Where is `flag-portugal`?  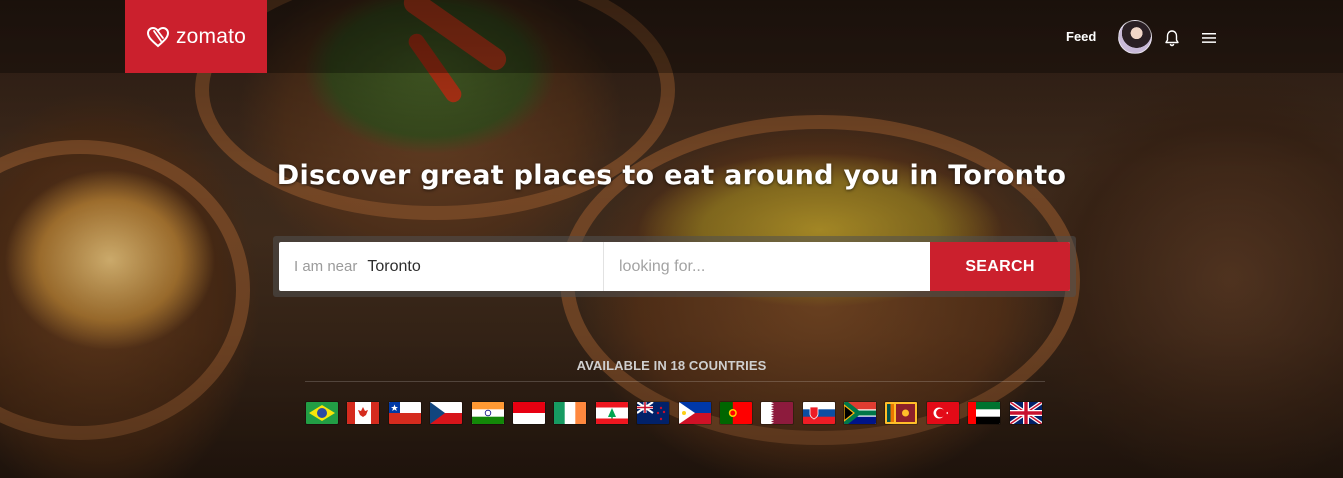 flag-portugal is located at coordinates (735, 413).